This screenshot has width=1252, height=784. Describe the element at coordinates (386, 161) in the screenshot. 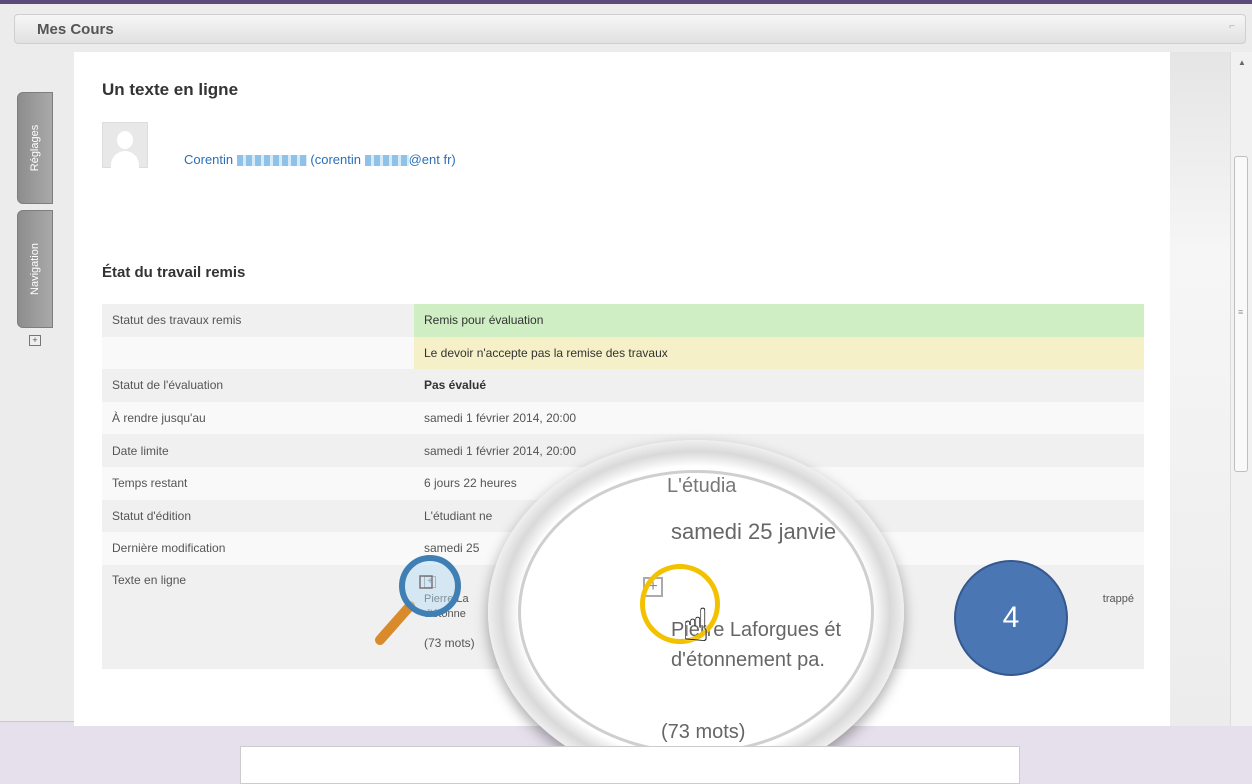

I see `redacted-email` at that location.